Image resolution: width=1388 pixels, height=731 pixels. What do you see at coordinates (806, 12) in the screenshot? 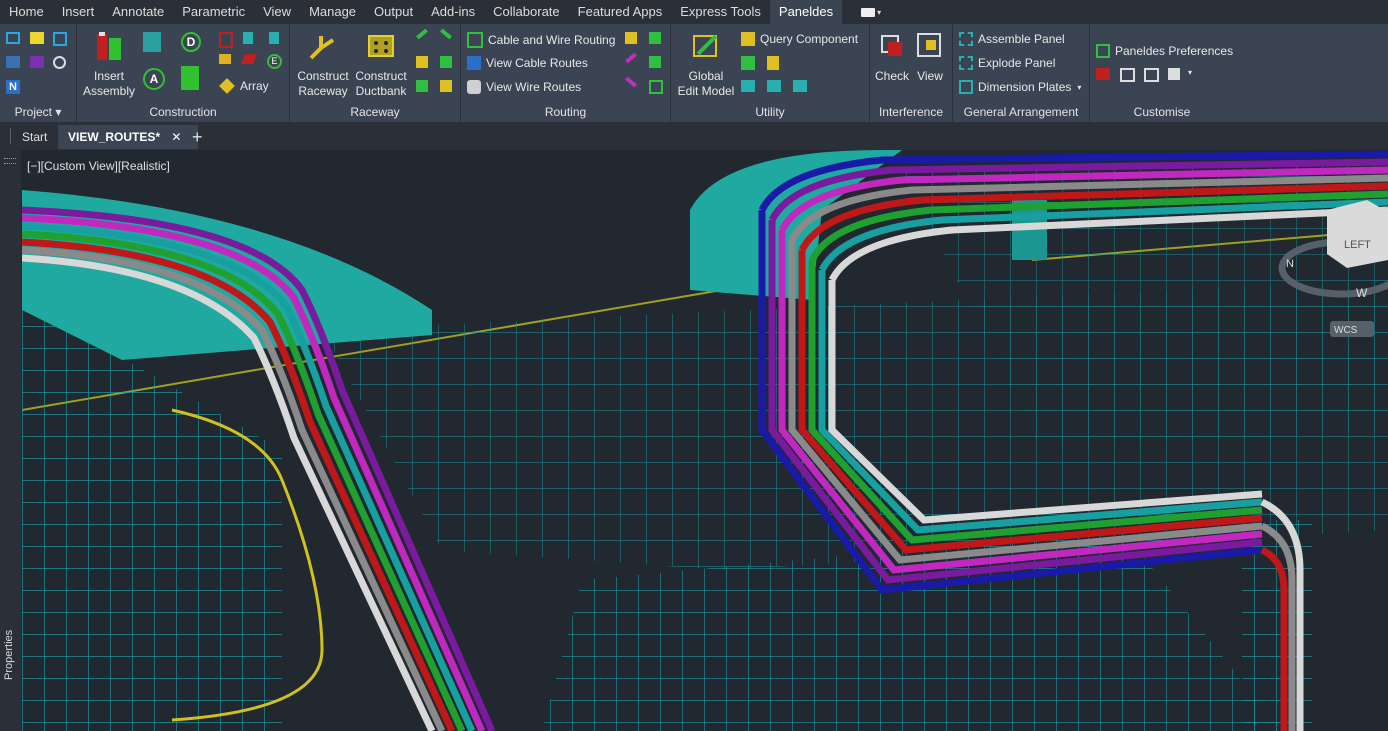
I see `tab-paneldes: Paneldes` at bounding box center [806, 12].